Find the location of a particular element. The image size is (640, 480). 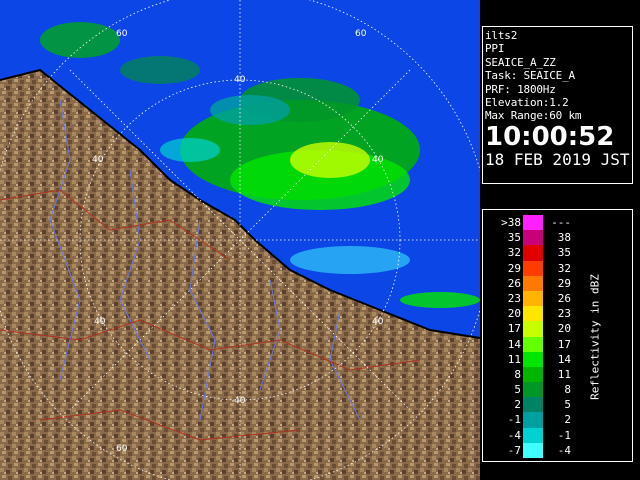

legend-row: 14 17 is located at coordinates (537, 344).